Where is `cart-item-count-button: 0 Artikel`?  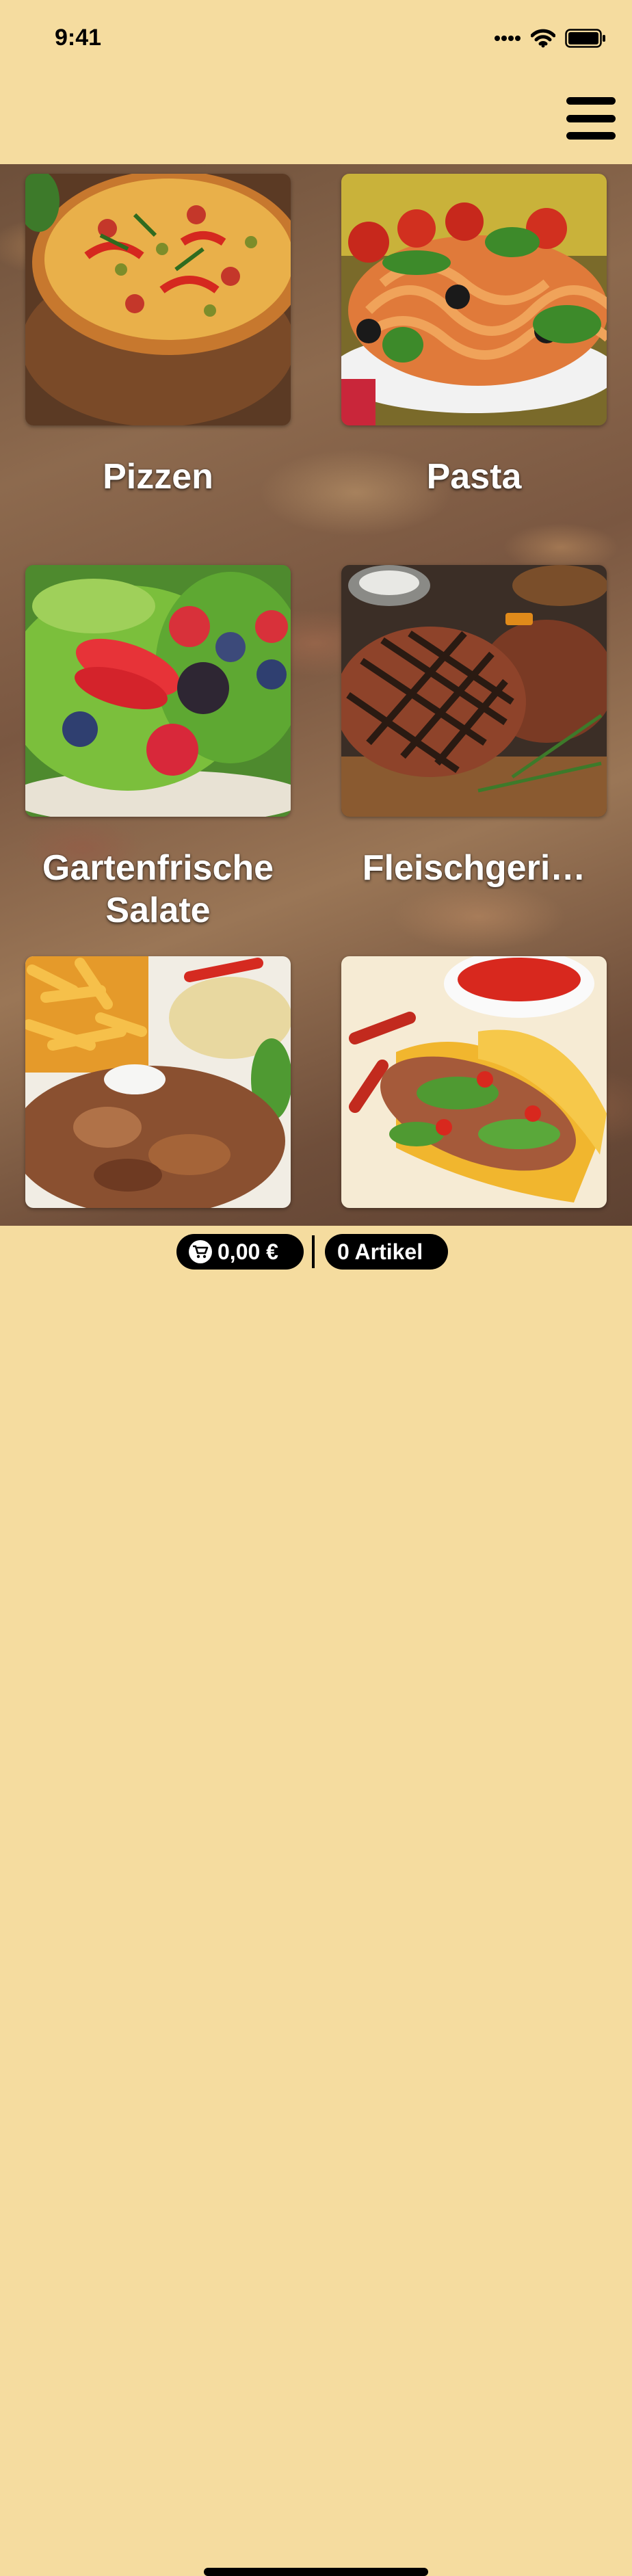
cart-item-count-button: 0 Artikel is located at coordinates (386, 1252).